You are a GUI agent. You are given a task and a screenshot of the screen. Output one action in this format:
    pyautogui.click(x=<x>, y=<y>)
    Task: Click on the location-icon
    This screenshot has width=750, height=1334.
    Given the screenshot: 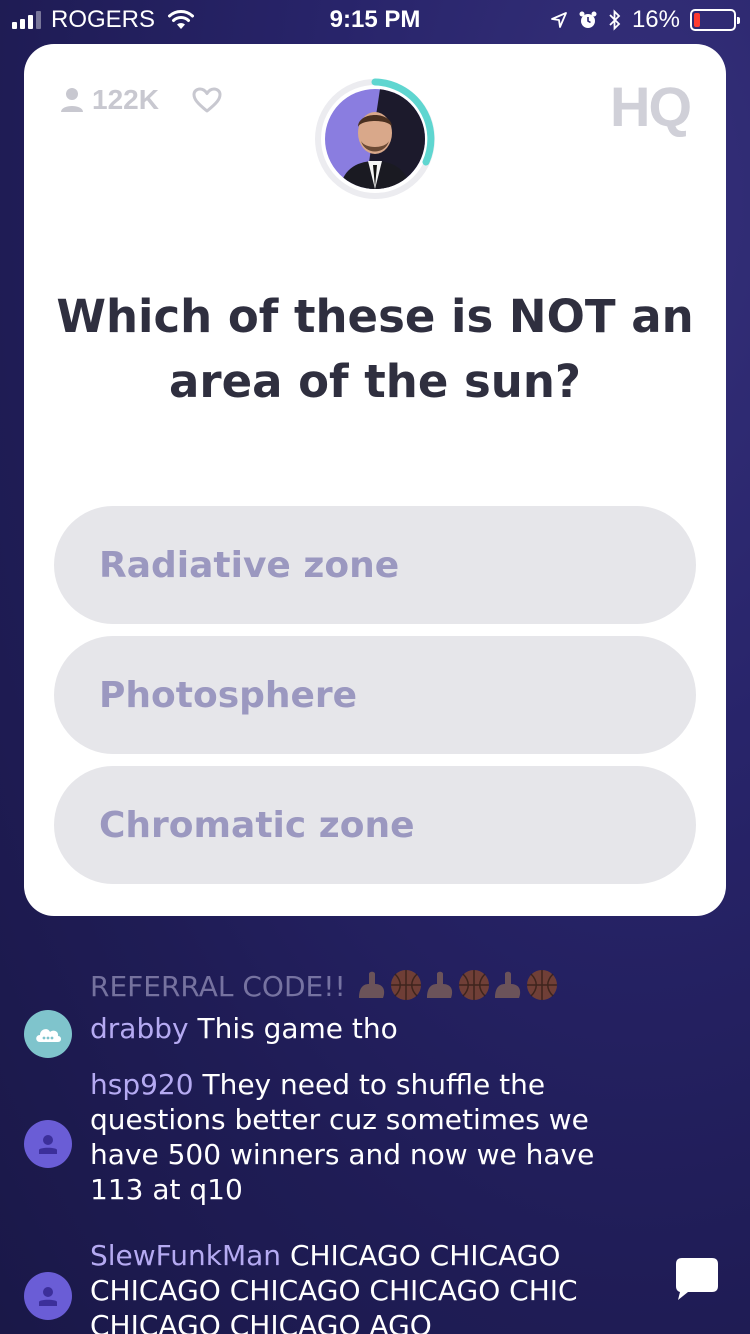 What is the action you would take?
    pyautogui.click(x=559, y=20)
    